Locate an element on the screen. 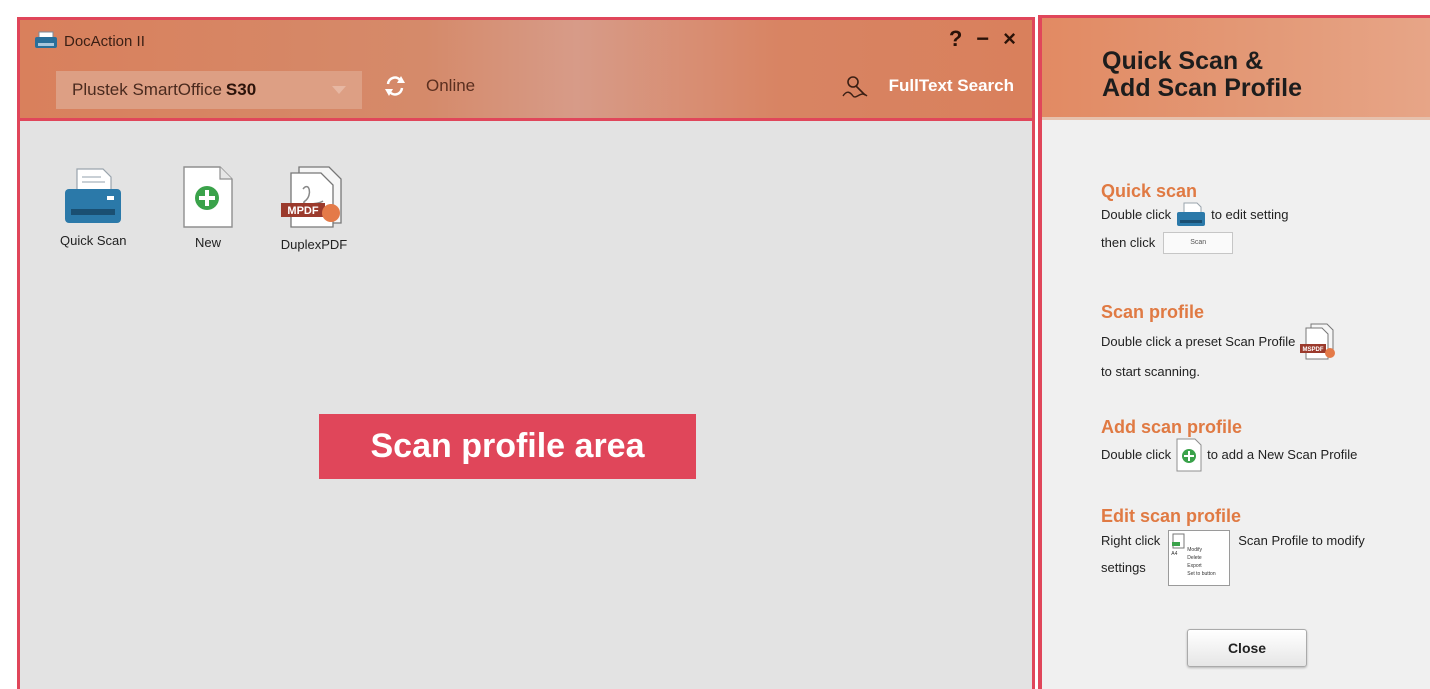 This screenshot has height=689, width=1430. help-line: settings is located at coordinates (1123, 568).